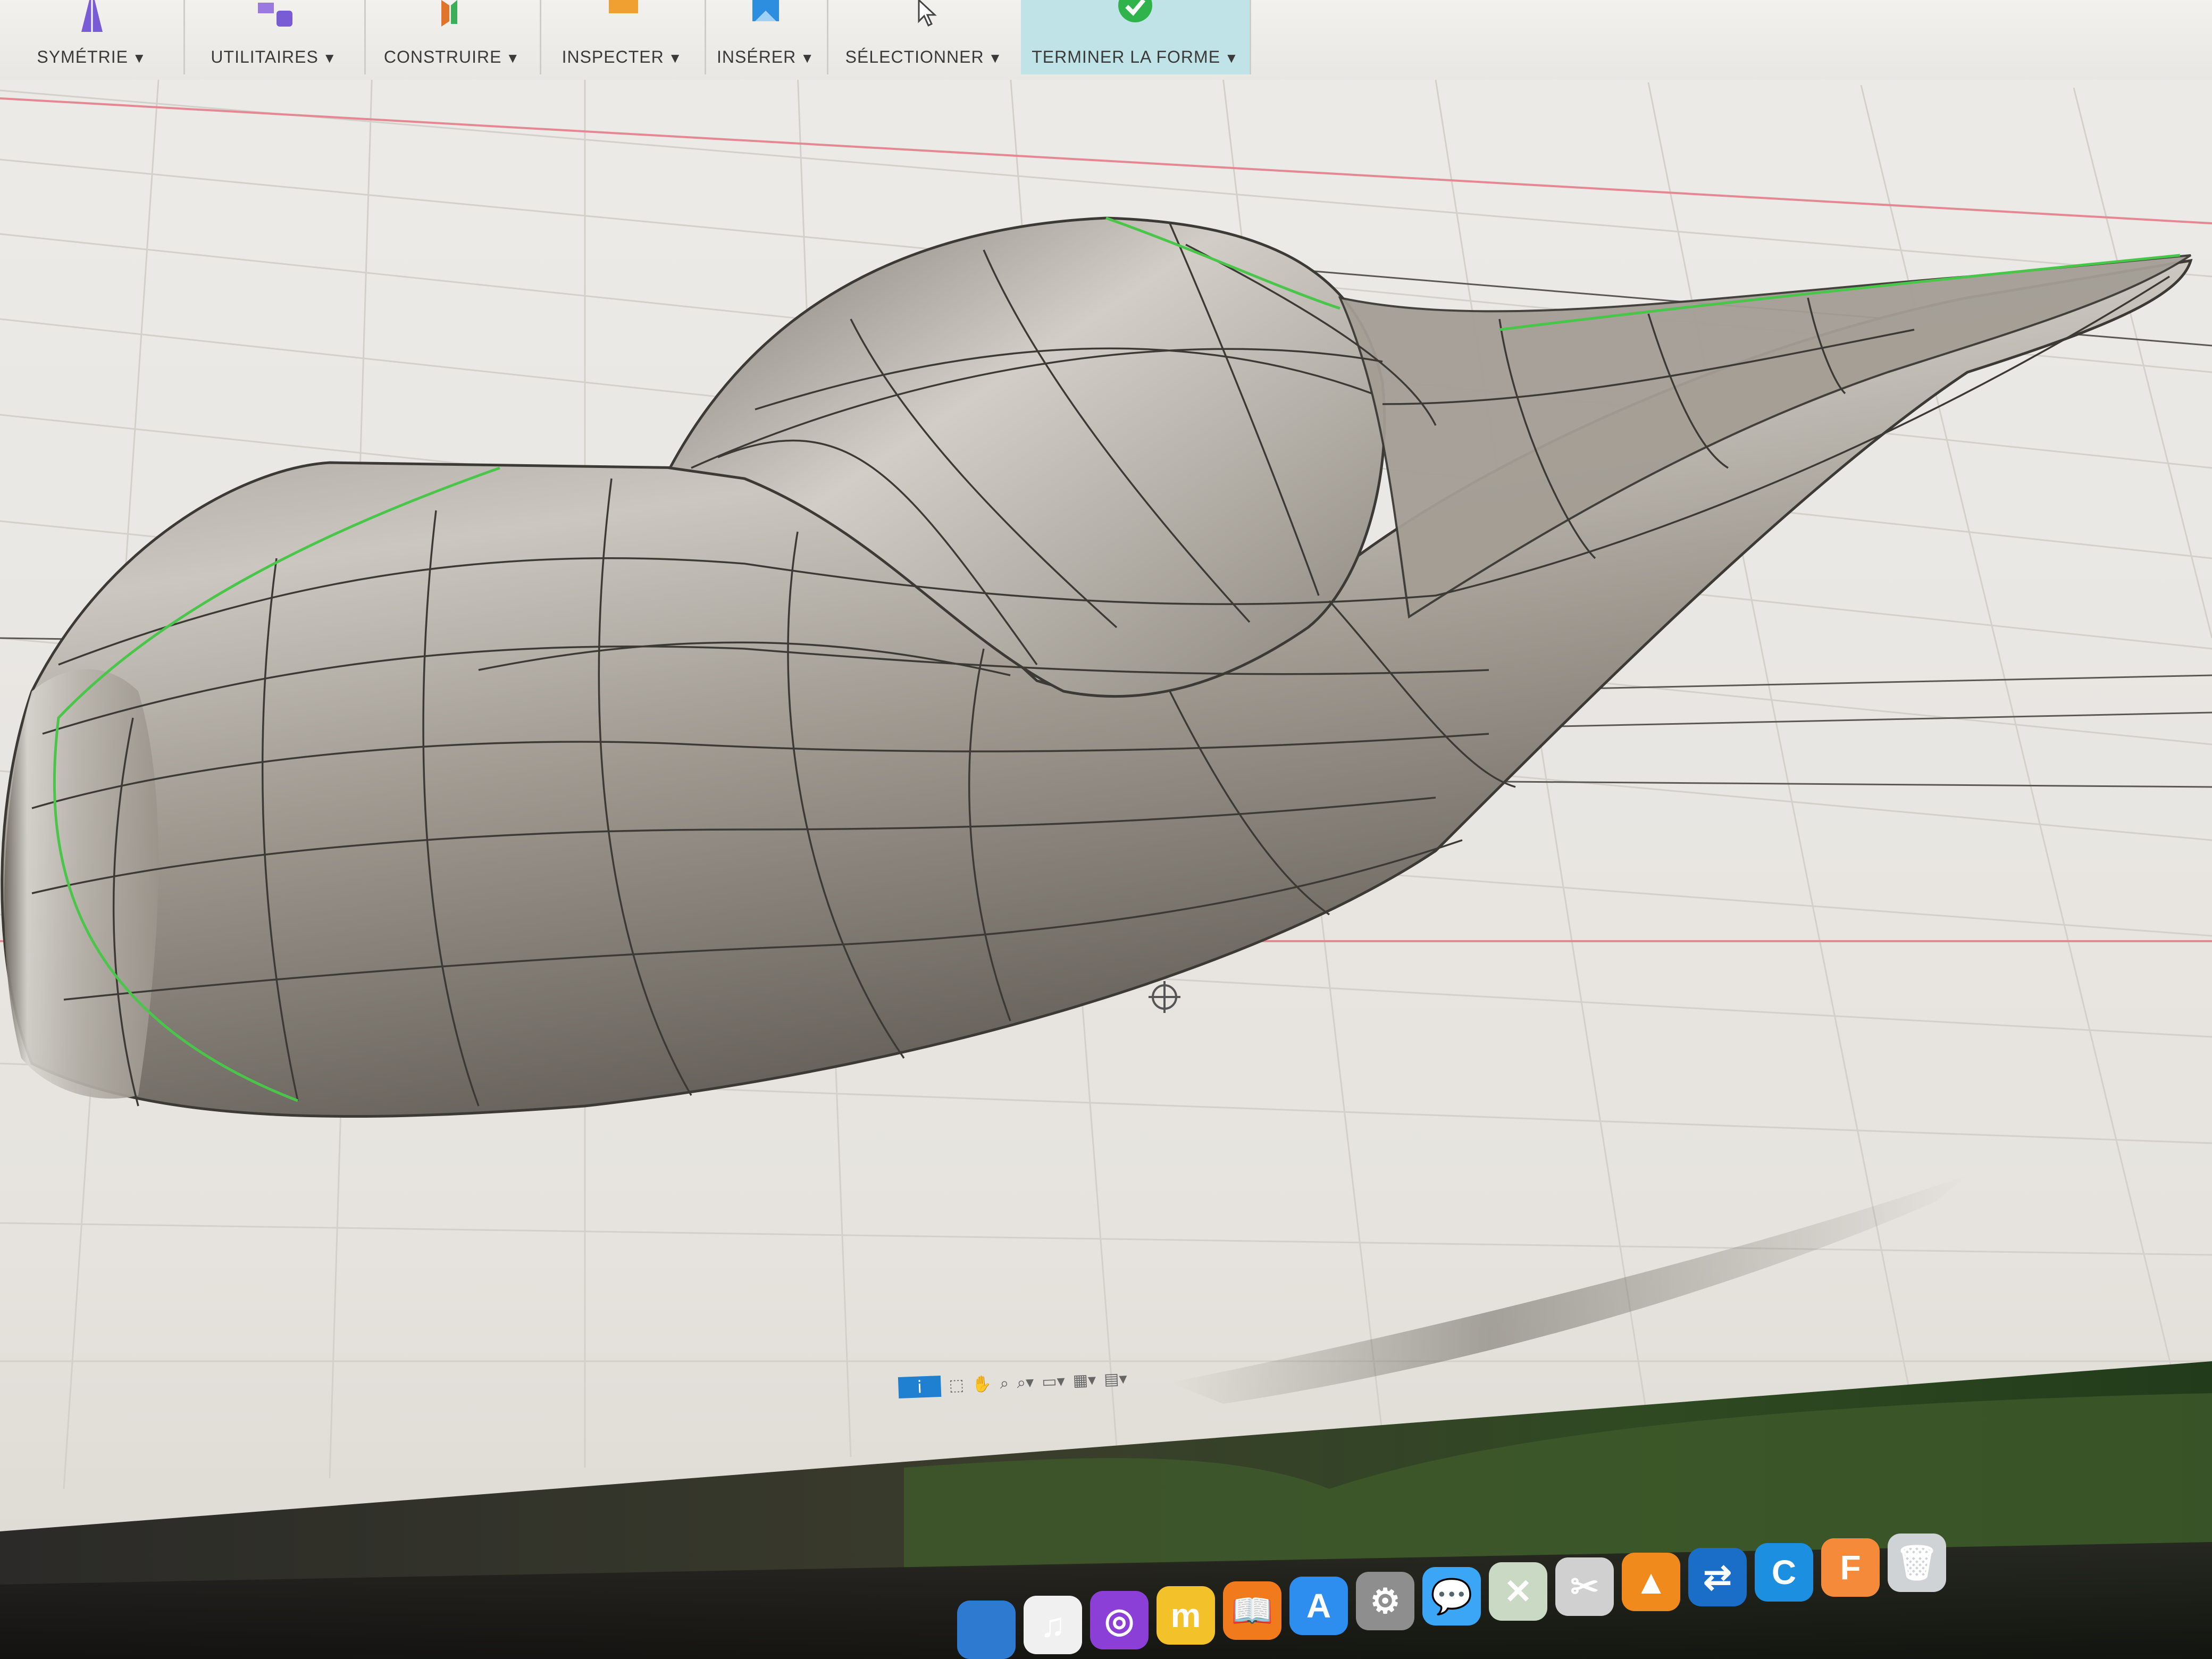 This screenshot has width=2212, height=1659. What do you see at coordinates (81, 884) in the screenshot?
I see `nose-surface` at bounding box center [81, 884].